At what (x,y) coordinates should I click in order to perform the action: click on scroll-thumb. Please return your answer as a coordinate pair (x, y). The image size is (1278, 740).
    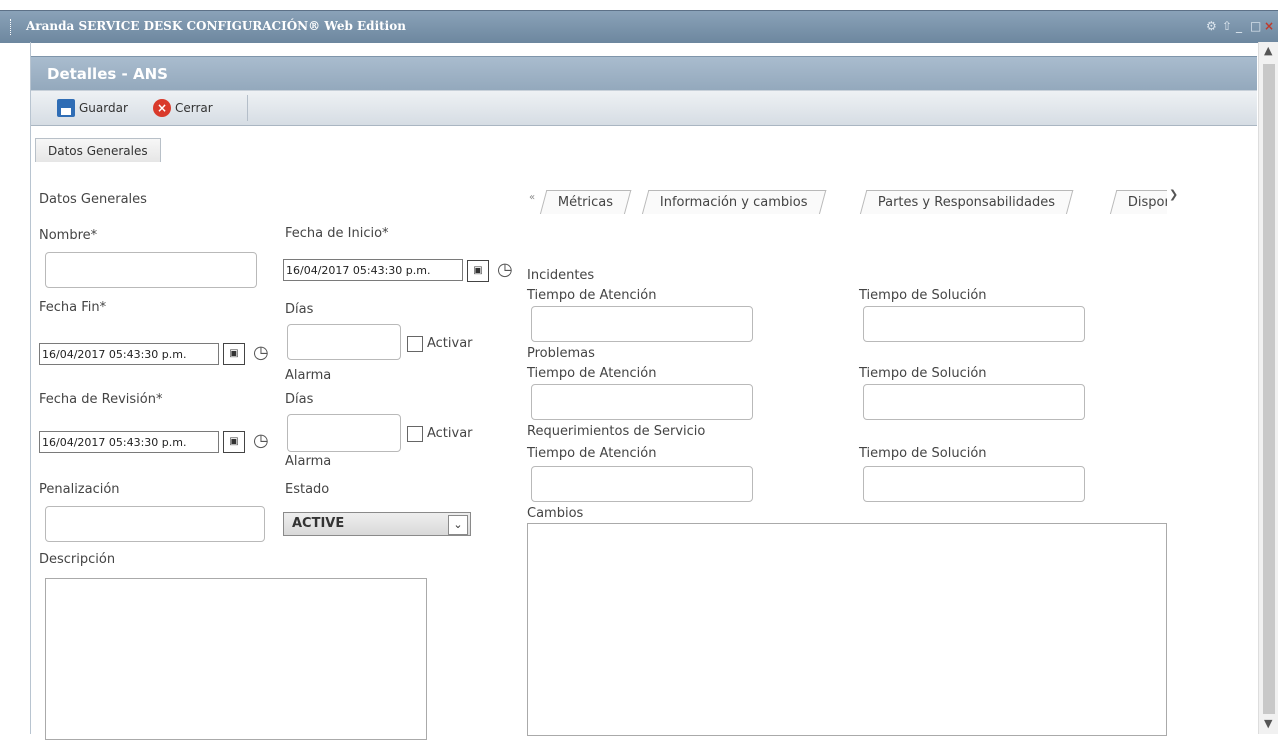
    Looking at the image, I should click on (1269, 389).